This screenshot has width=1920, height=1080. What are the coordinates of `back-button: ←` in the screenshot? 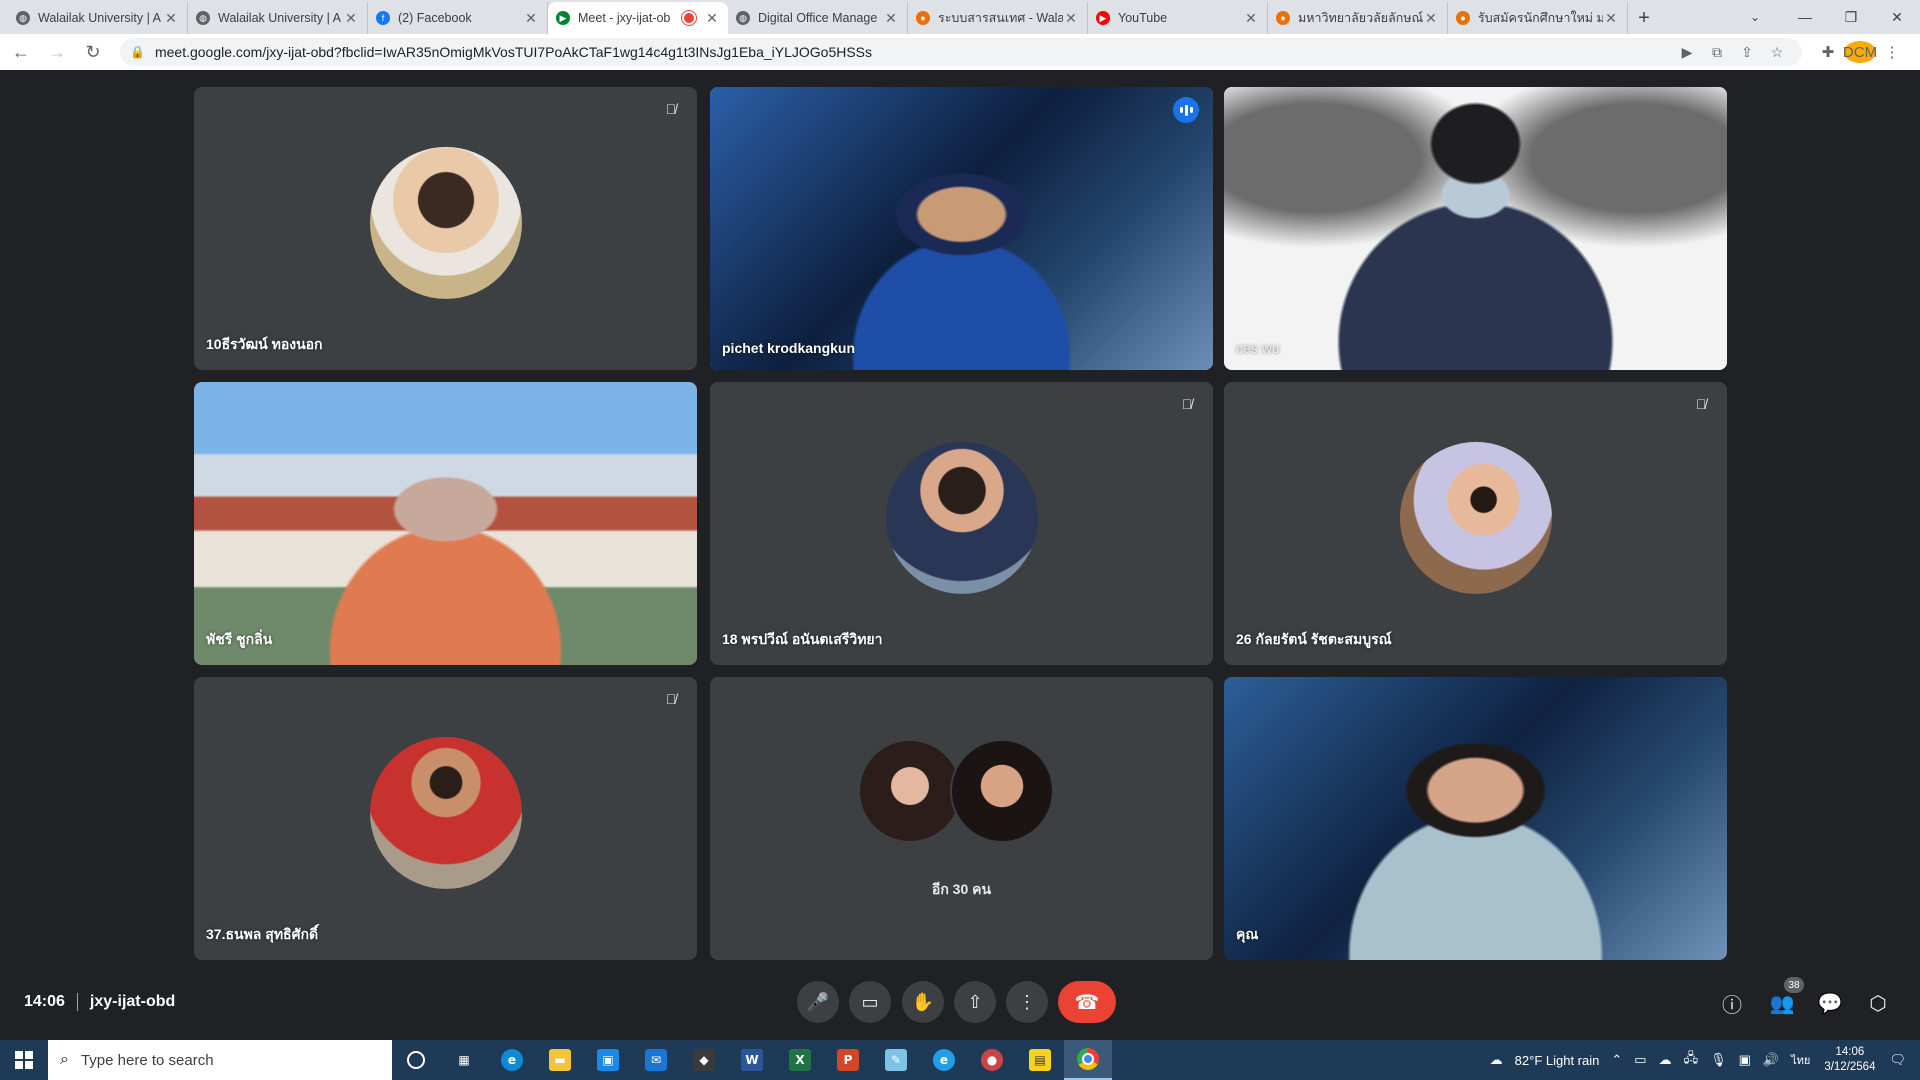 It's located at (21, 52).